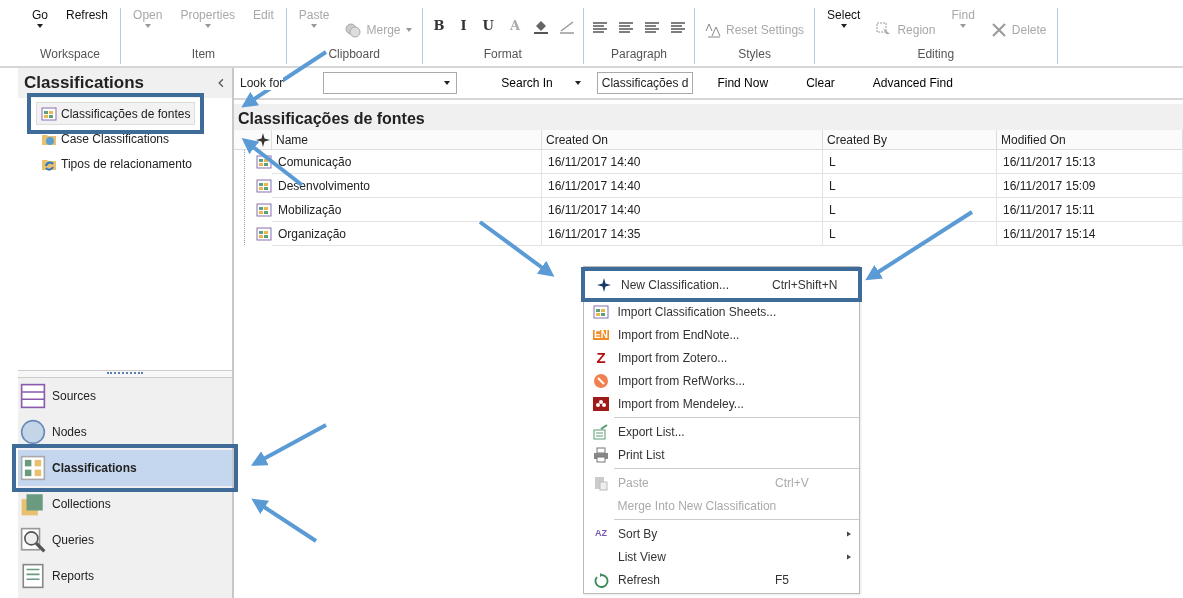  Describe the element at coordinates (407, 234) in the screenshot. I see `table-cell: Organização` at that location.